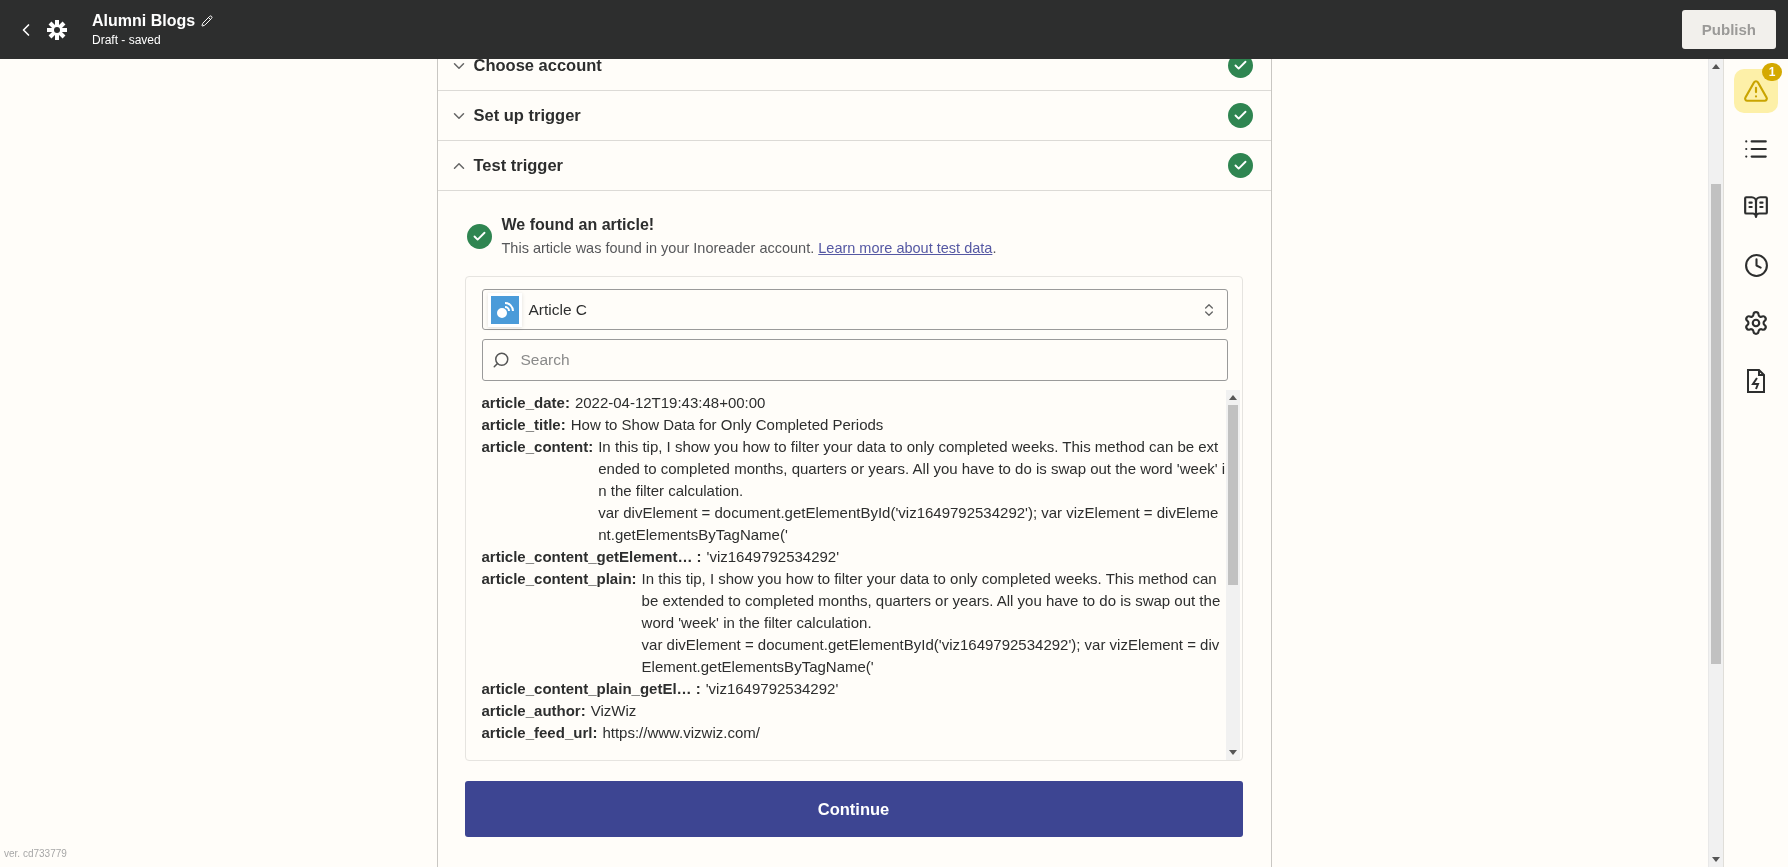 The width and height of the screenshot is (1788, 867). What do you see at coordinates (500, 360) in the screenshot?
I see `search-icon` at bounding box center [500, 360].